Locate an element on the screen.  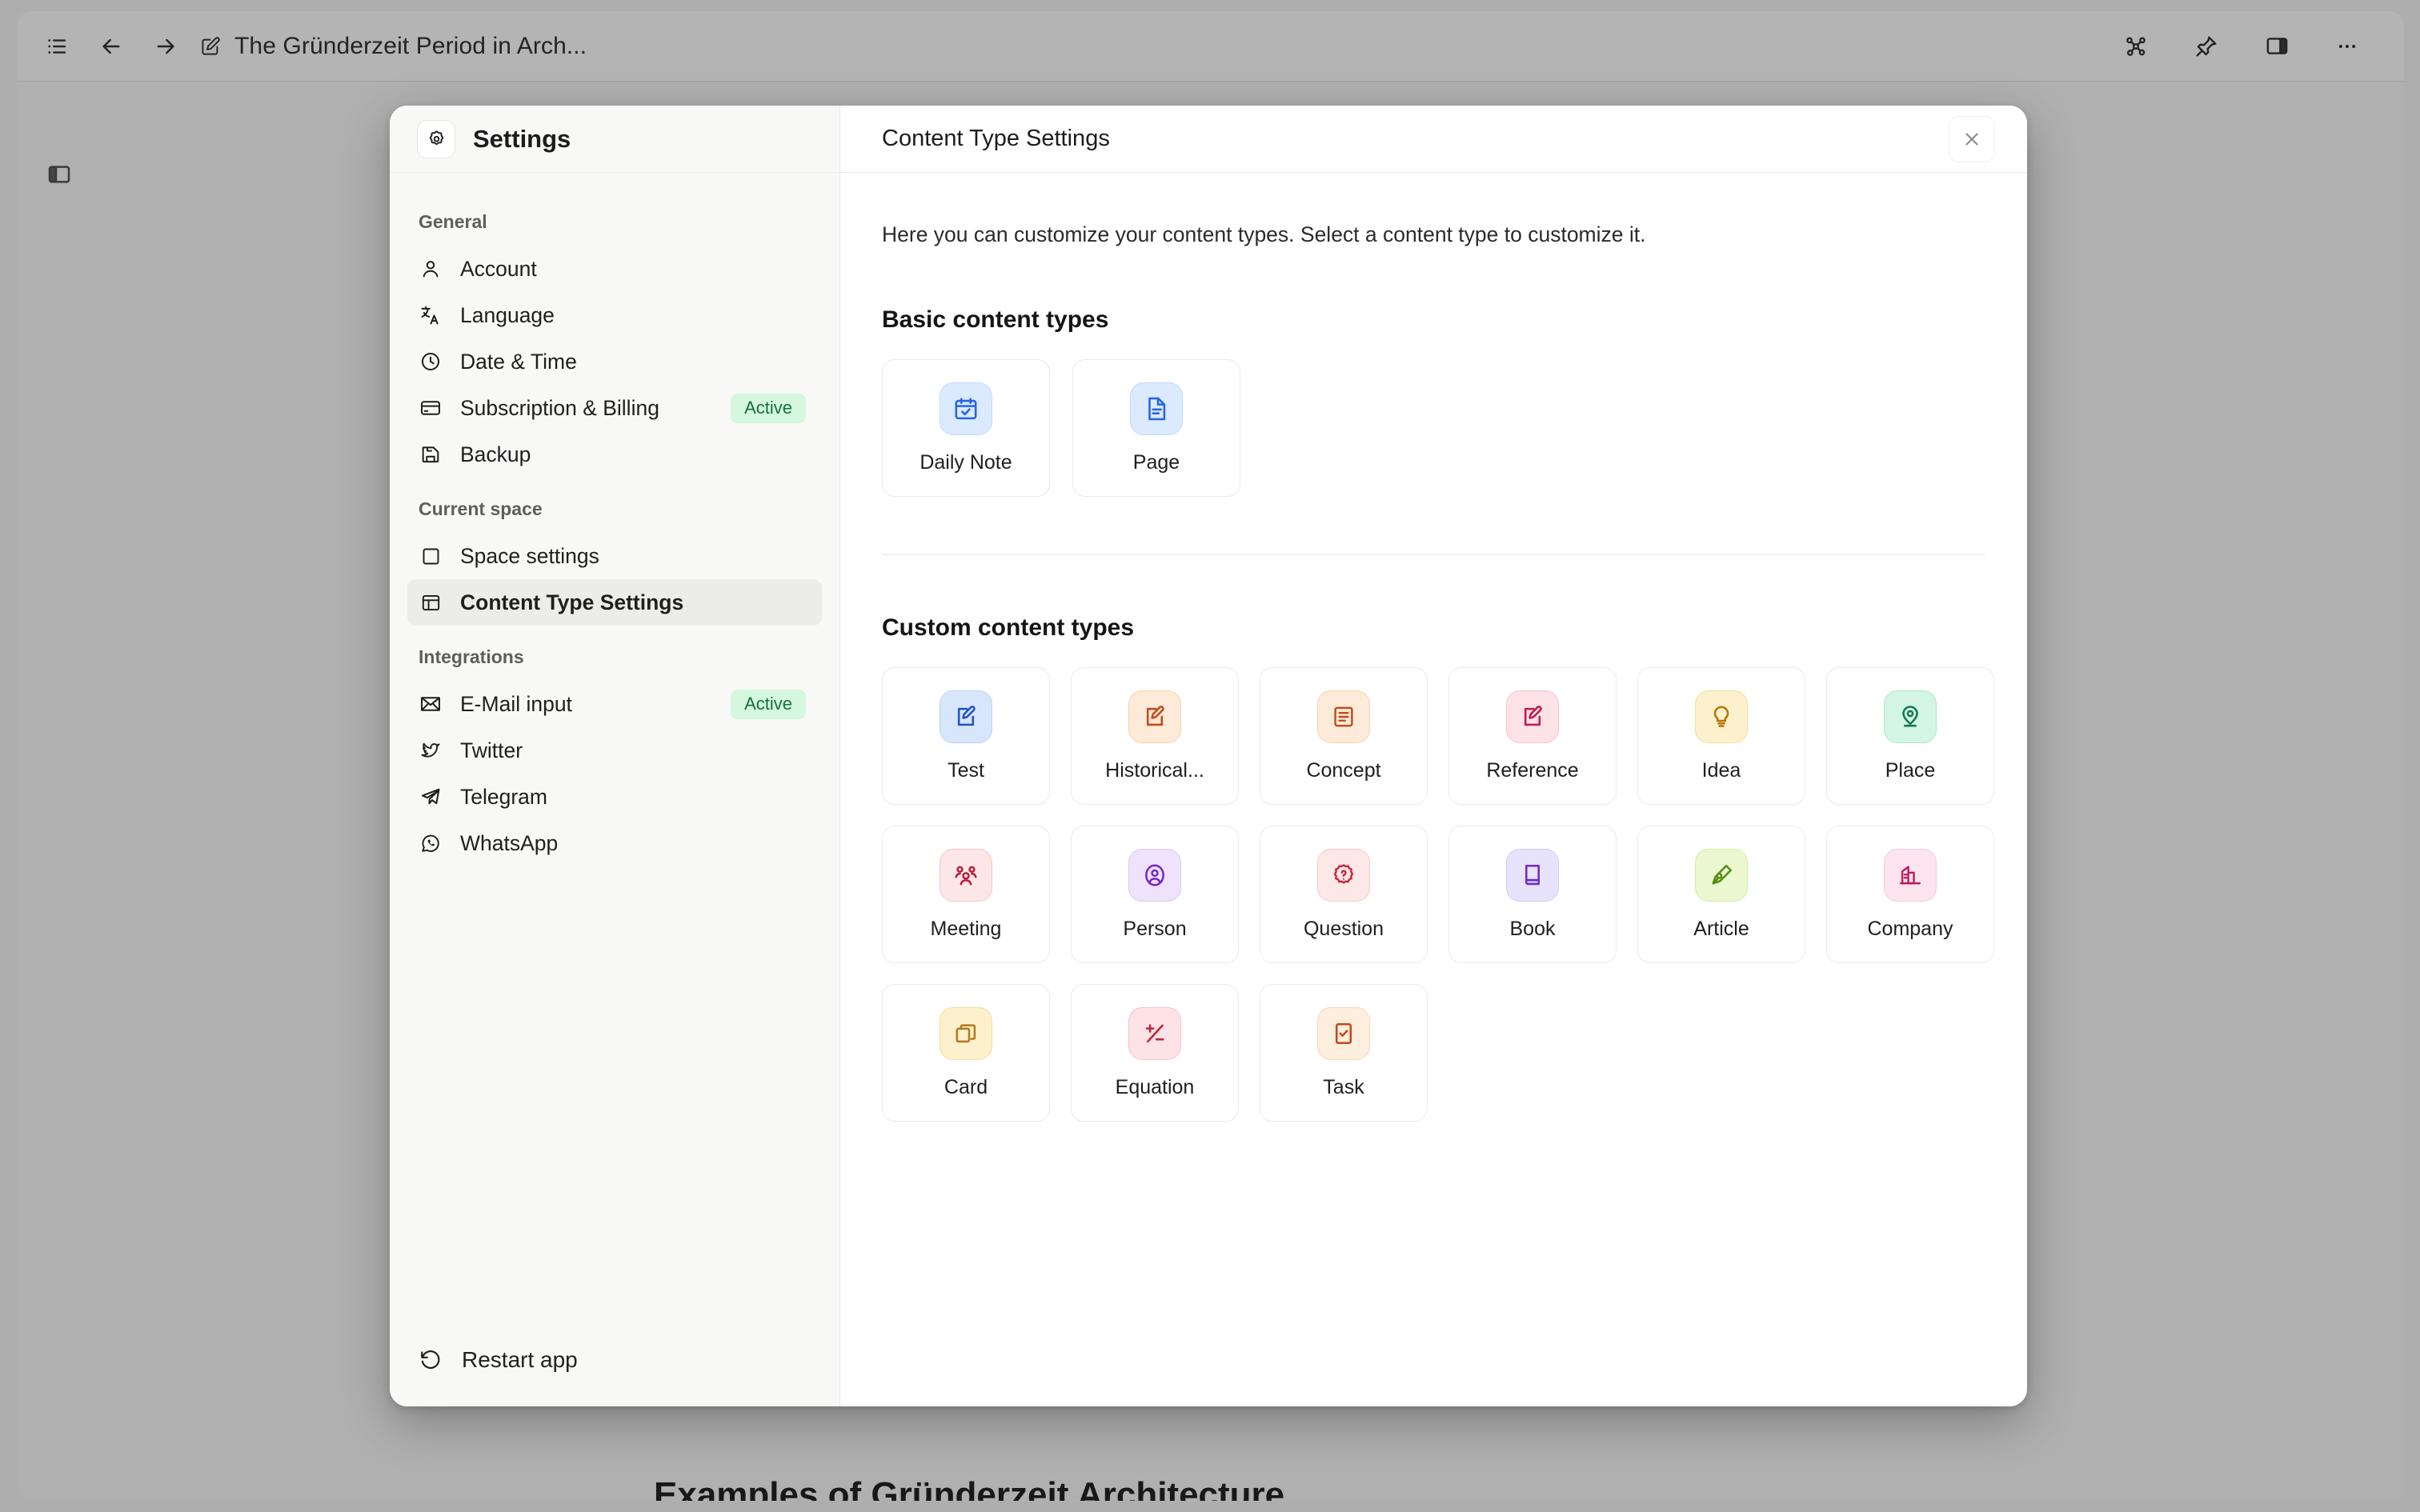
nav-group-label-current-space: Current space is located at coordinates (481, 508).